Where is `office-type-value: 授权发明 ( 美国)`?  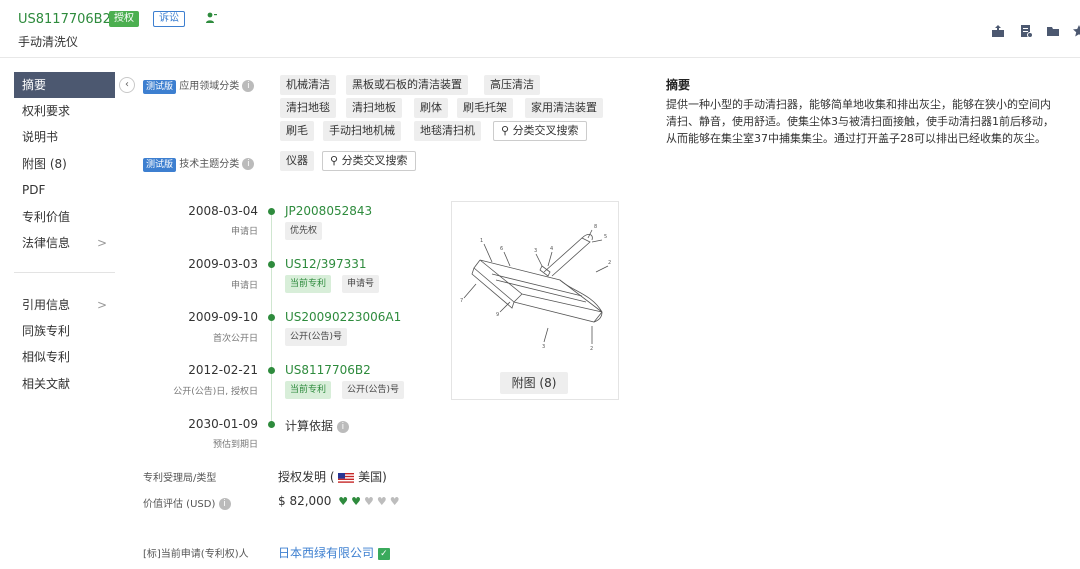 office-type-value: 授权发明 ( 美国) is located at coordinates (332, 476).